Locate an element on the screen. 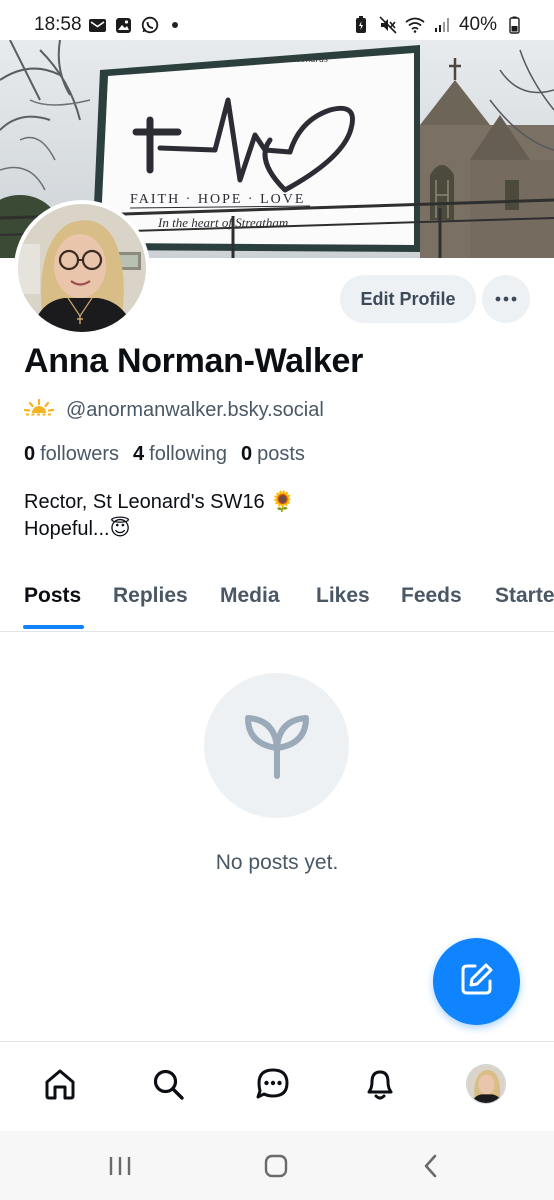 This screenshot has width=554, height=1200. status-left: 18:58 is located at coordinates (106, 25).